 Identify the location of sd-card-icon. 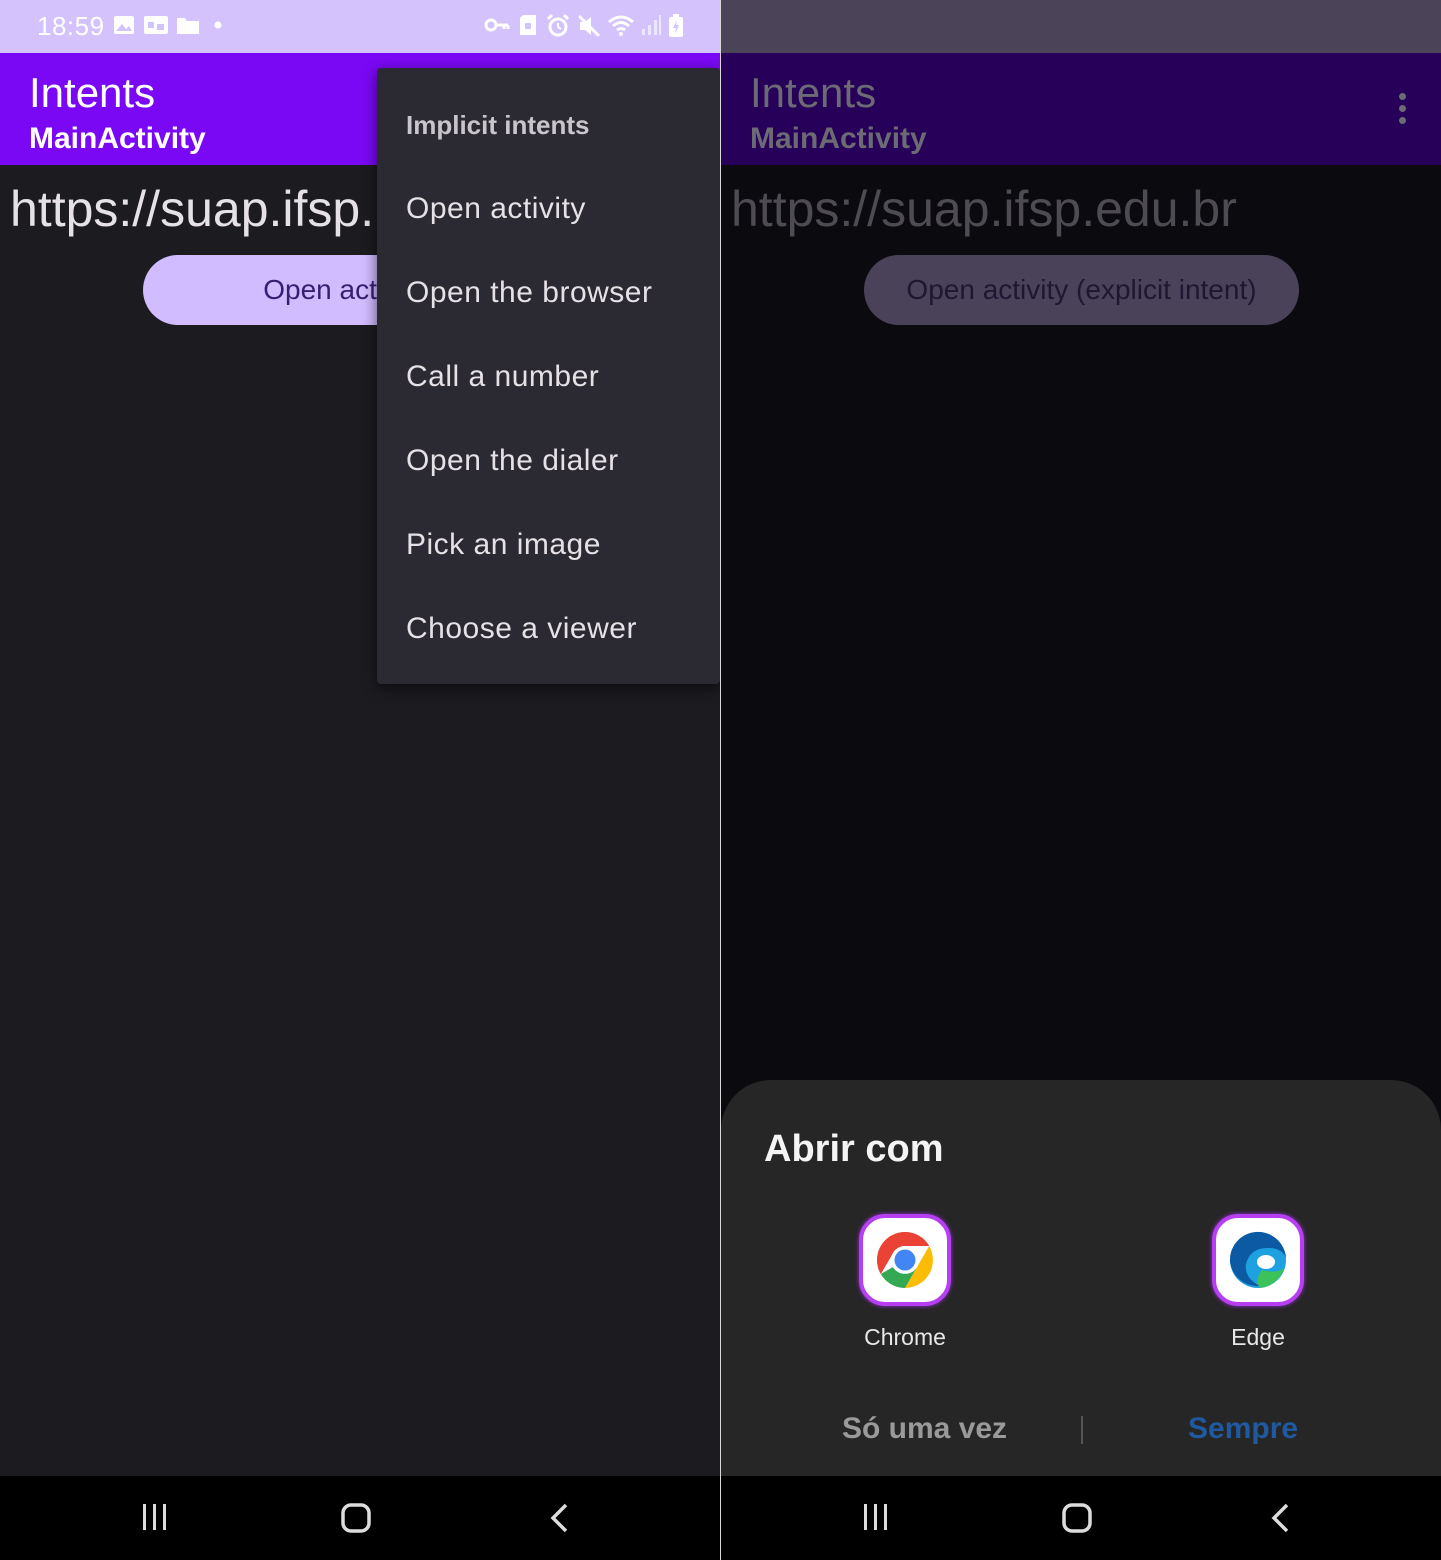
(528, 25).